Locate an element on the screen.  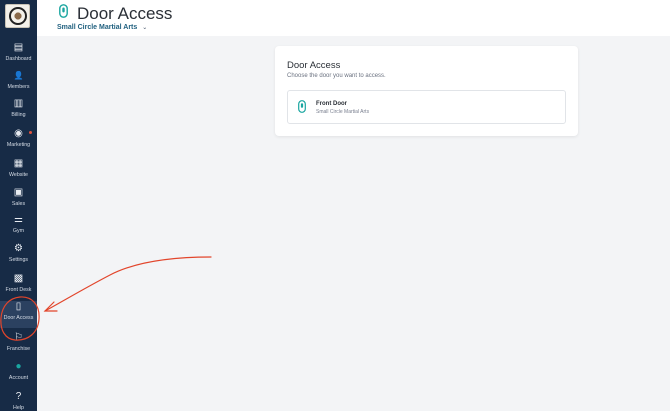
annotation-overlay is located at coordinates (106, 298).